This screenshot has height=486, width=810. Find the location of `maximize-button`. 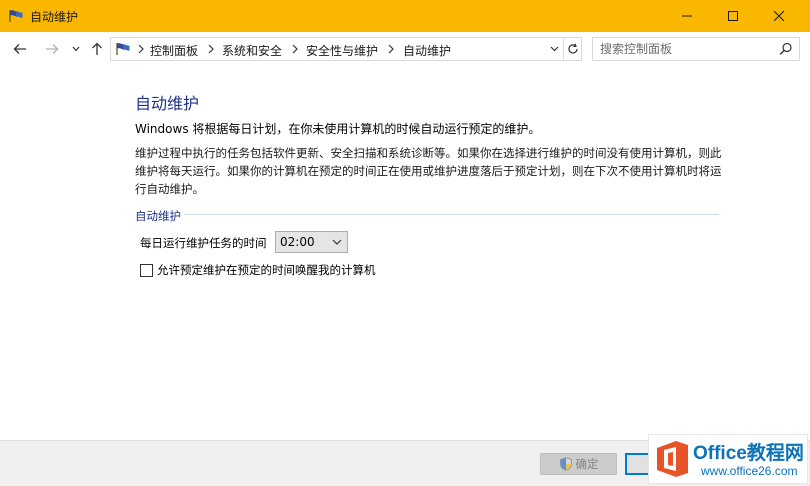

maximize-button is located at coordinates (733, 16).